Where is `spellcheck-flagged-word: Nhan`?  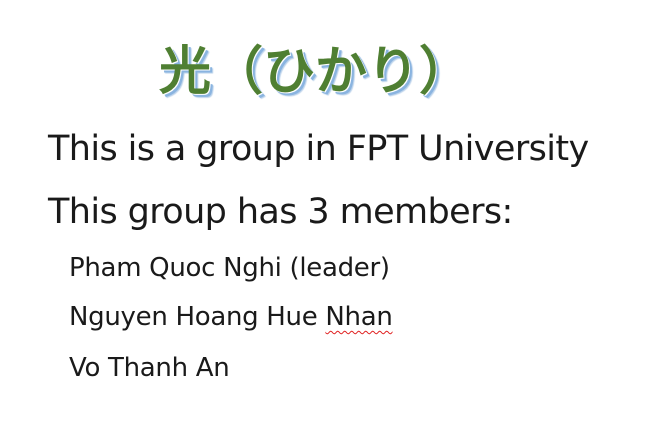 spellcheck-flagged-word: Nhan is located at coordinates (358, 317).